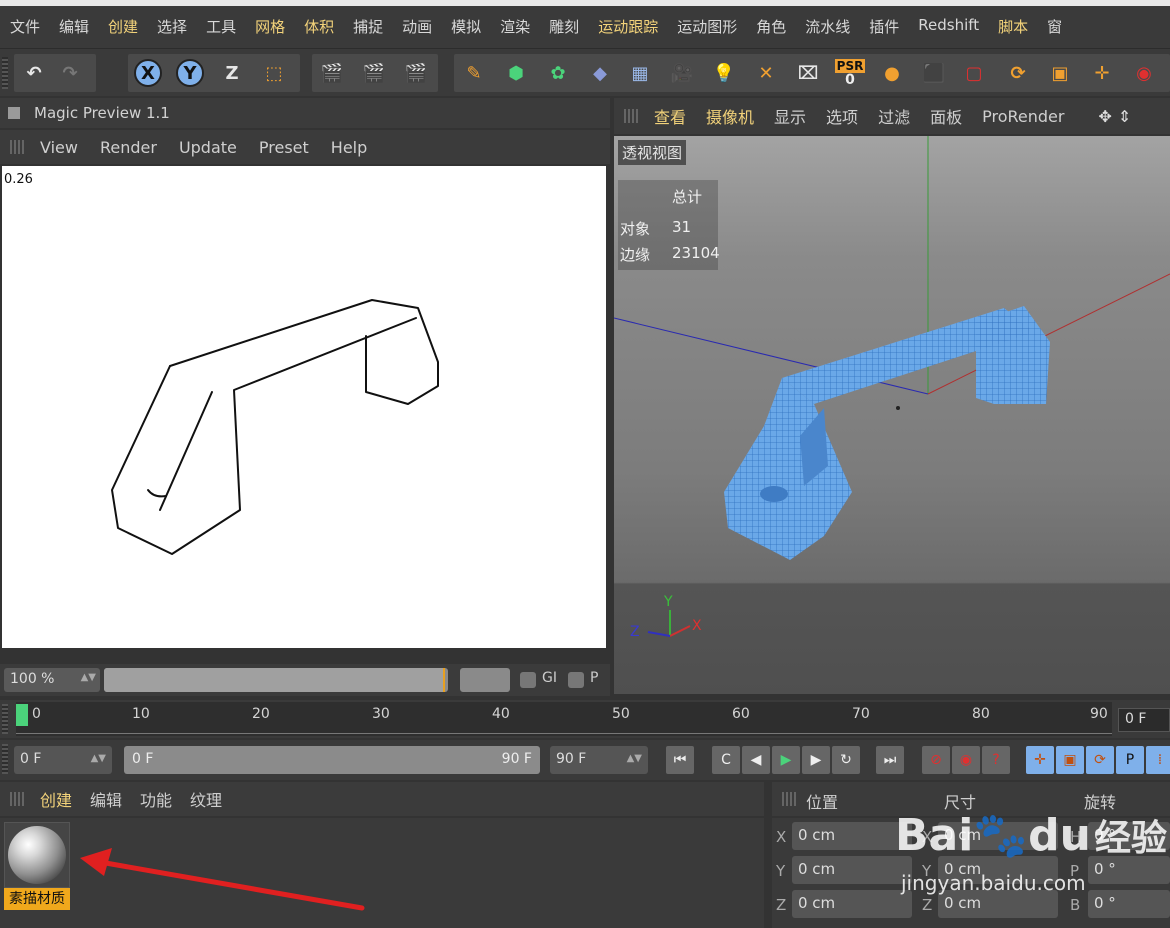 The image size is (1170, 928). I want to click on axis-y-lock-button: Y, so click(190, 73).